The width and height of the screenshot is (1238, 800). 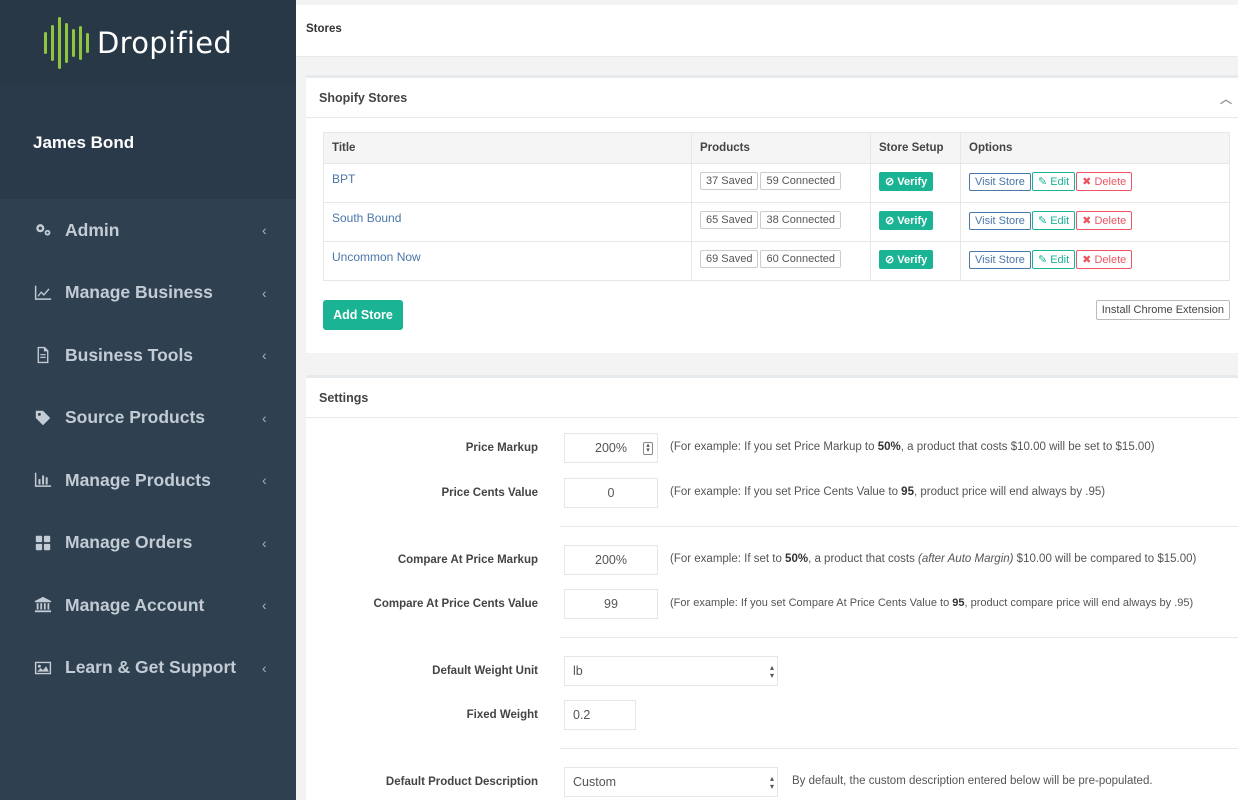 What do you see at coordinates (671, 782) in the screenshot?
I see `product-description-select: Custom ▴ ▾` at bounding box center [671, 782].